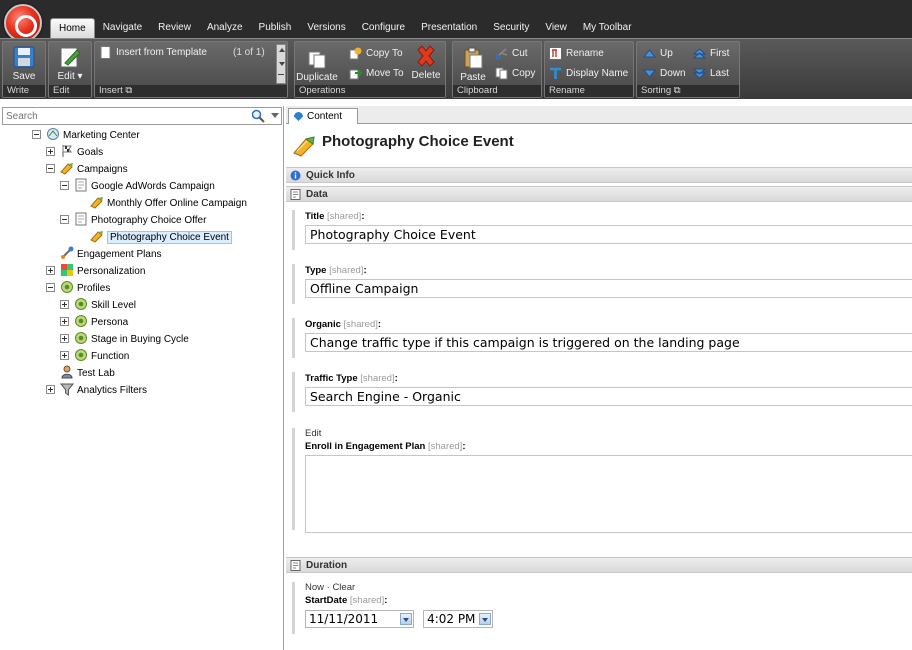  I want to click on delete-button: Delete, so click(426, 62).